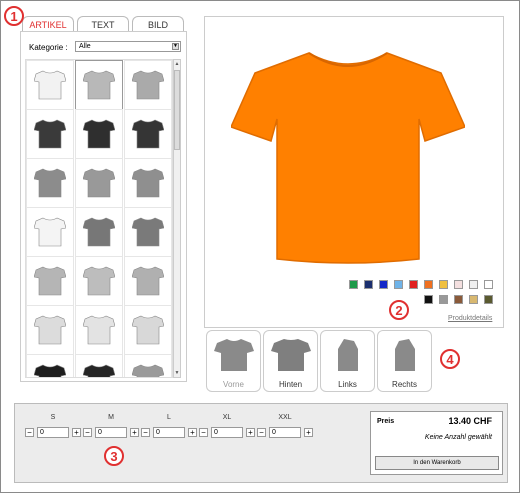 Image resolution: width=520 pixels, height=493 pixels. Describe the element at coordinates (404, 361) in the screenshot. I see `view-rechts: Rechts` at that location.